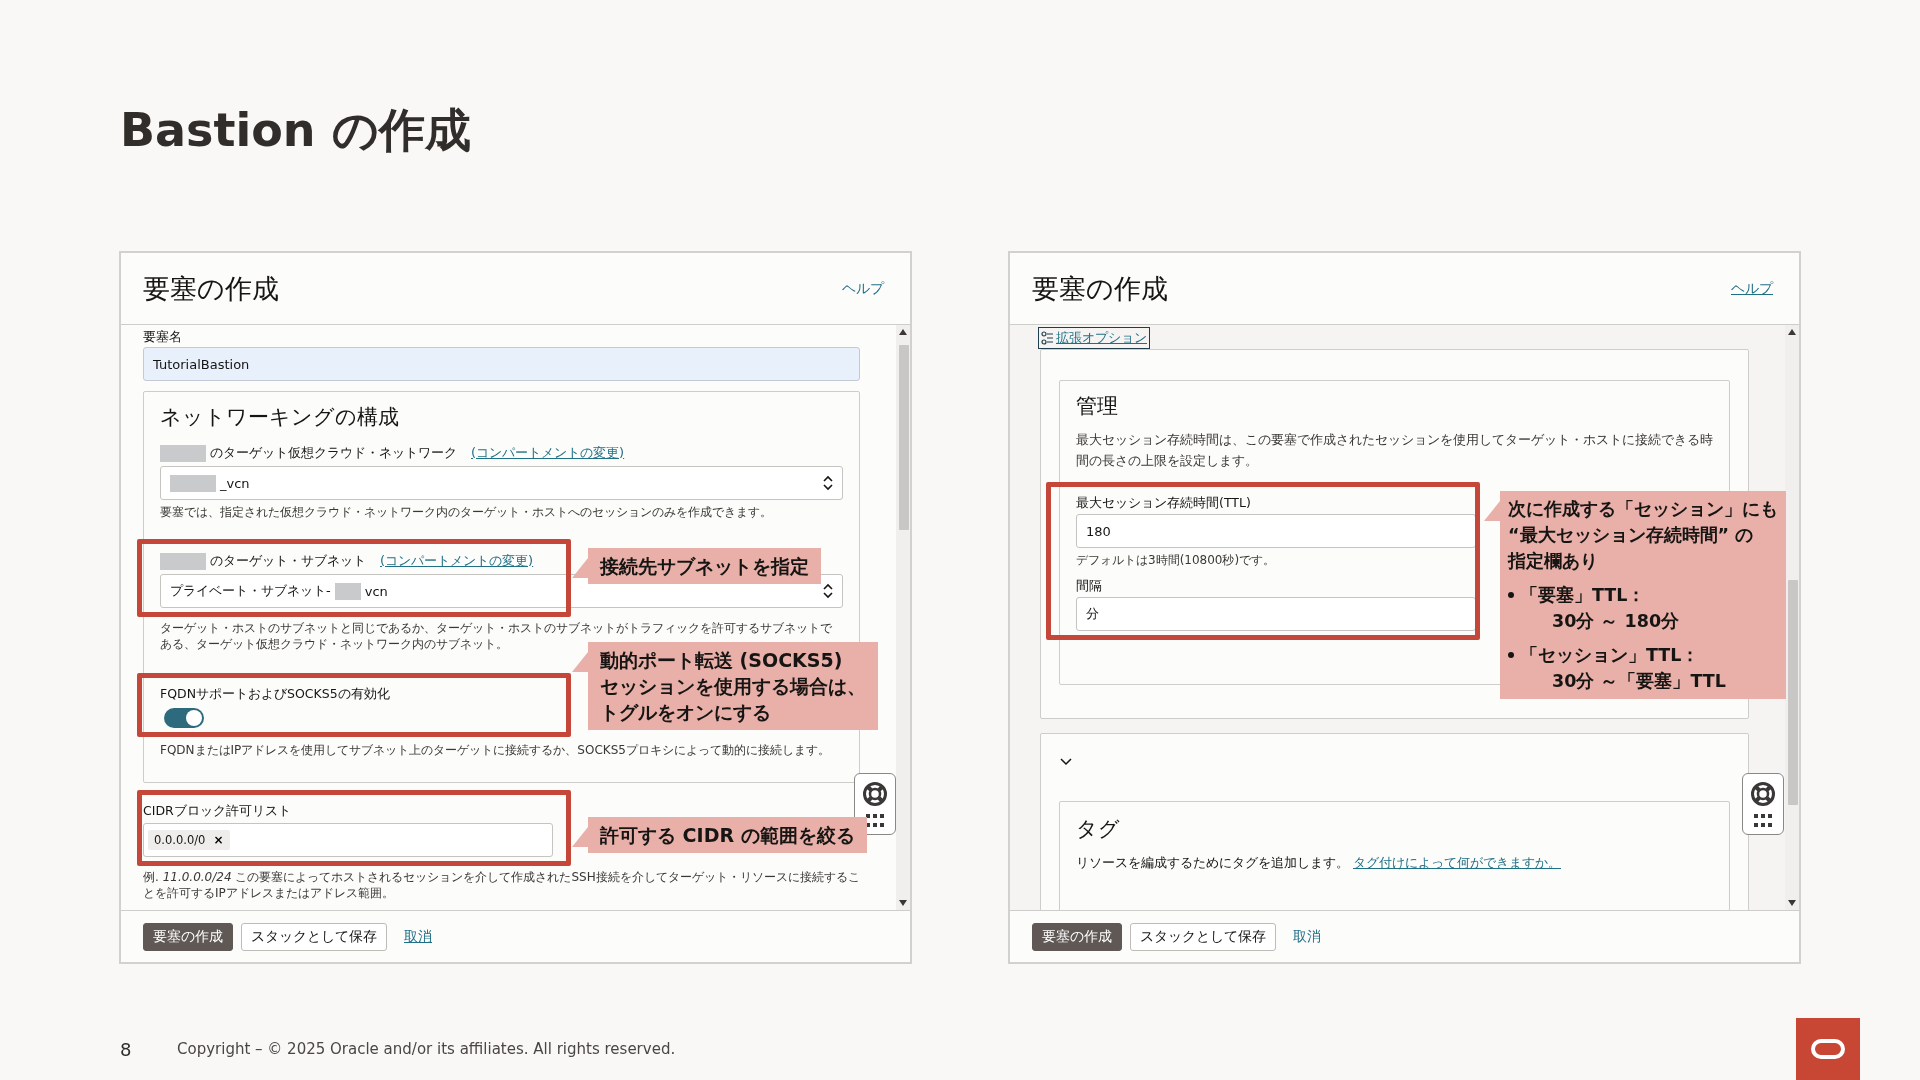 The height and width of the screenshot is (1080, 1920). Describe the element at coordinates (1098, 829) in the screenshot. I see `section-title: タグ` at that location.